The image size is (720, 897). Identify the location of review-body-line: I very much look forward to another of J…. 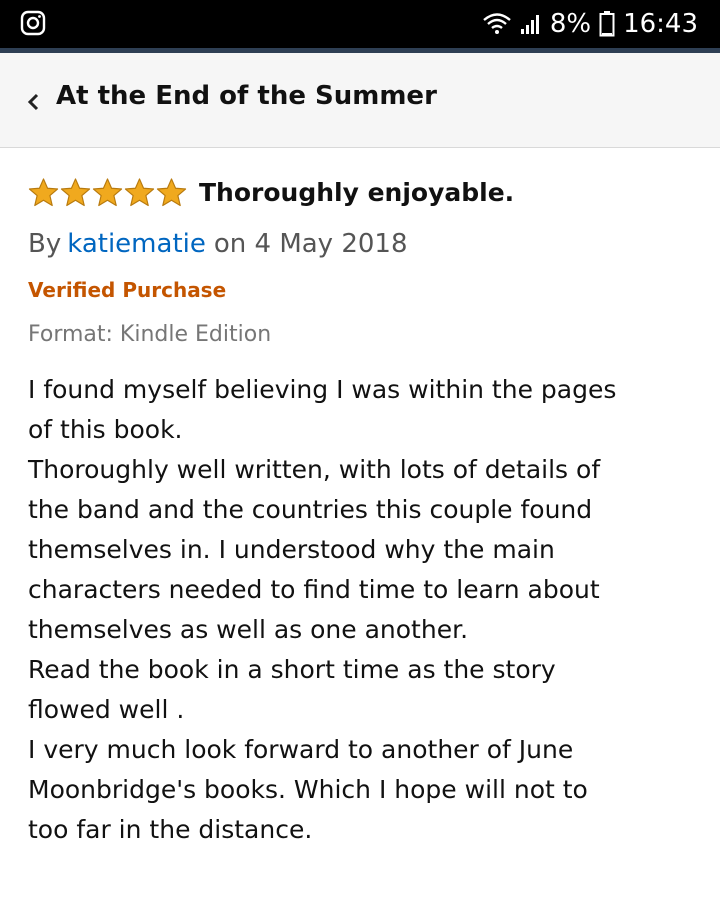
(301, 749).